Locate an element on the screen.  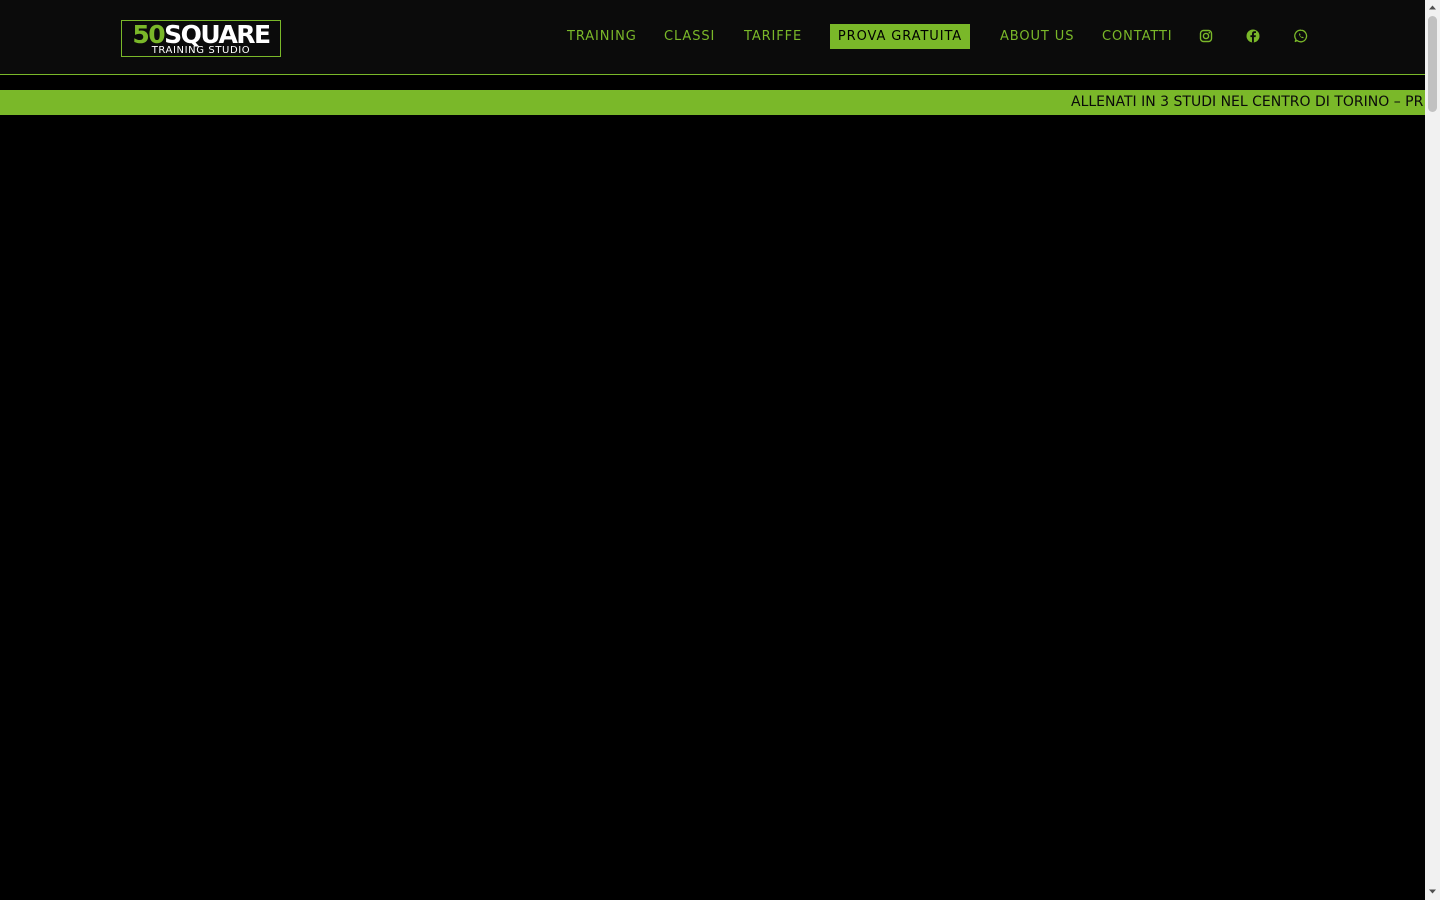
nav-item-about-us: ABOUT US is located at coordinates (1037, 37).